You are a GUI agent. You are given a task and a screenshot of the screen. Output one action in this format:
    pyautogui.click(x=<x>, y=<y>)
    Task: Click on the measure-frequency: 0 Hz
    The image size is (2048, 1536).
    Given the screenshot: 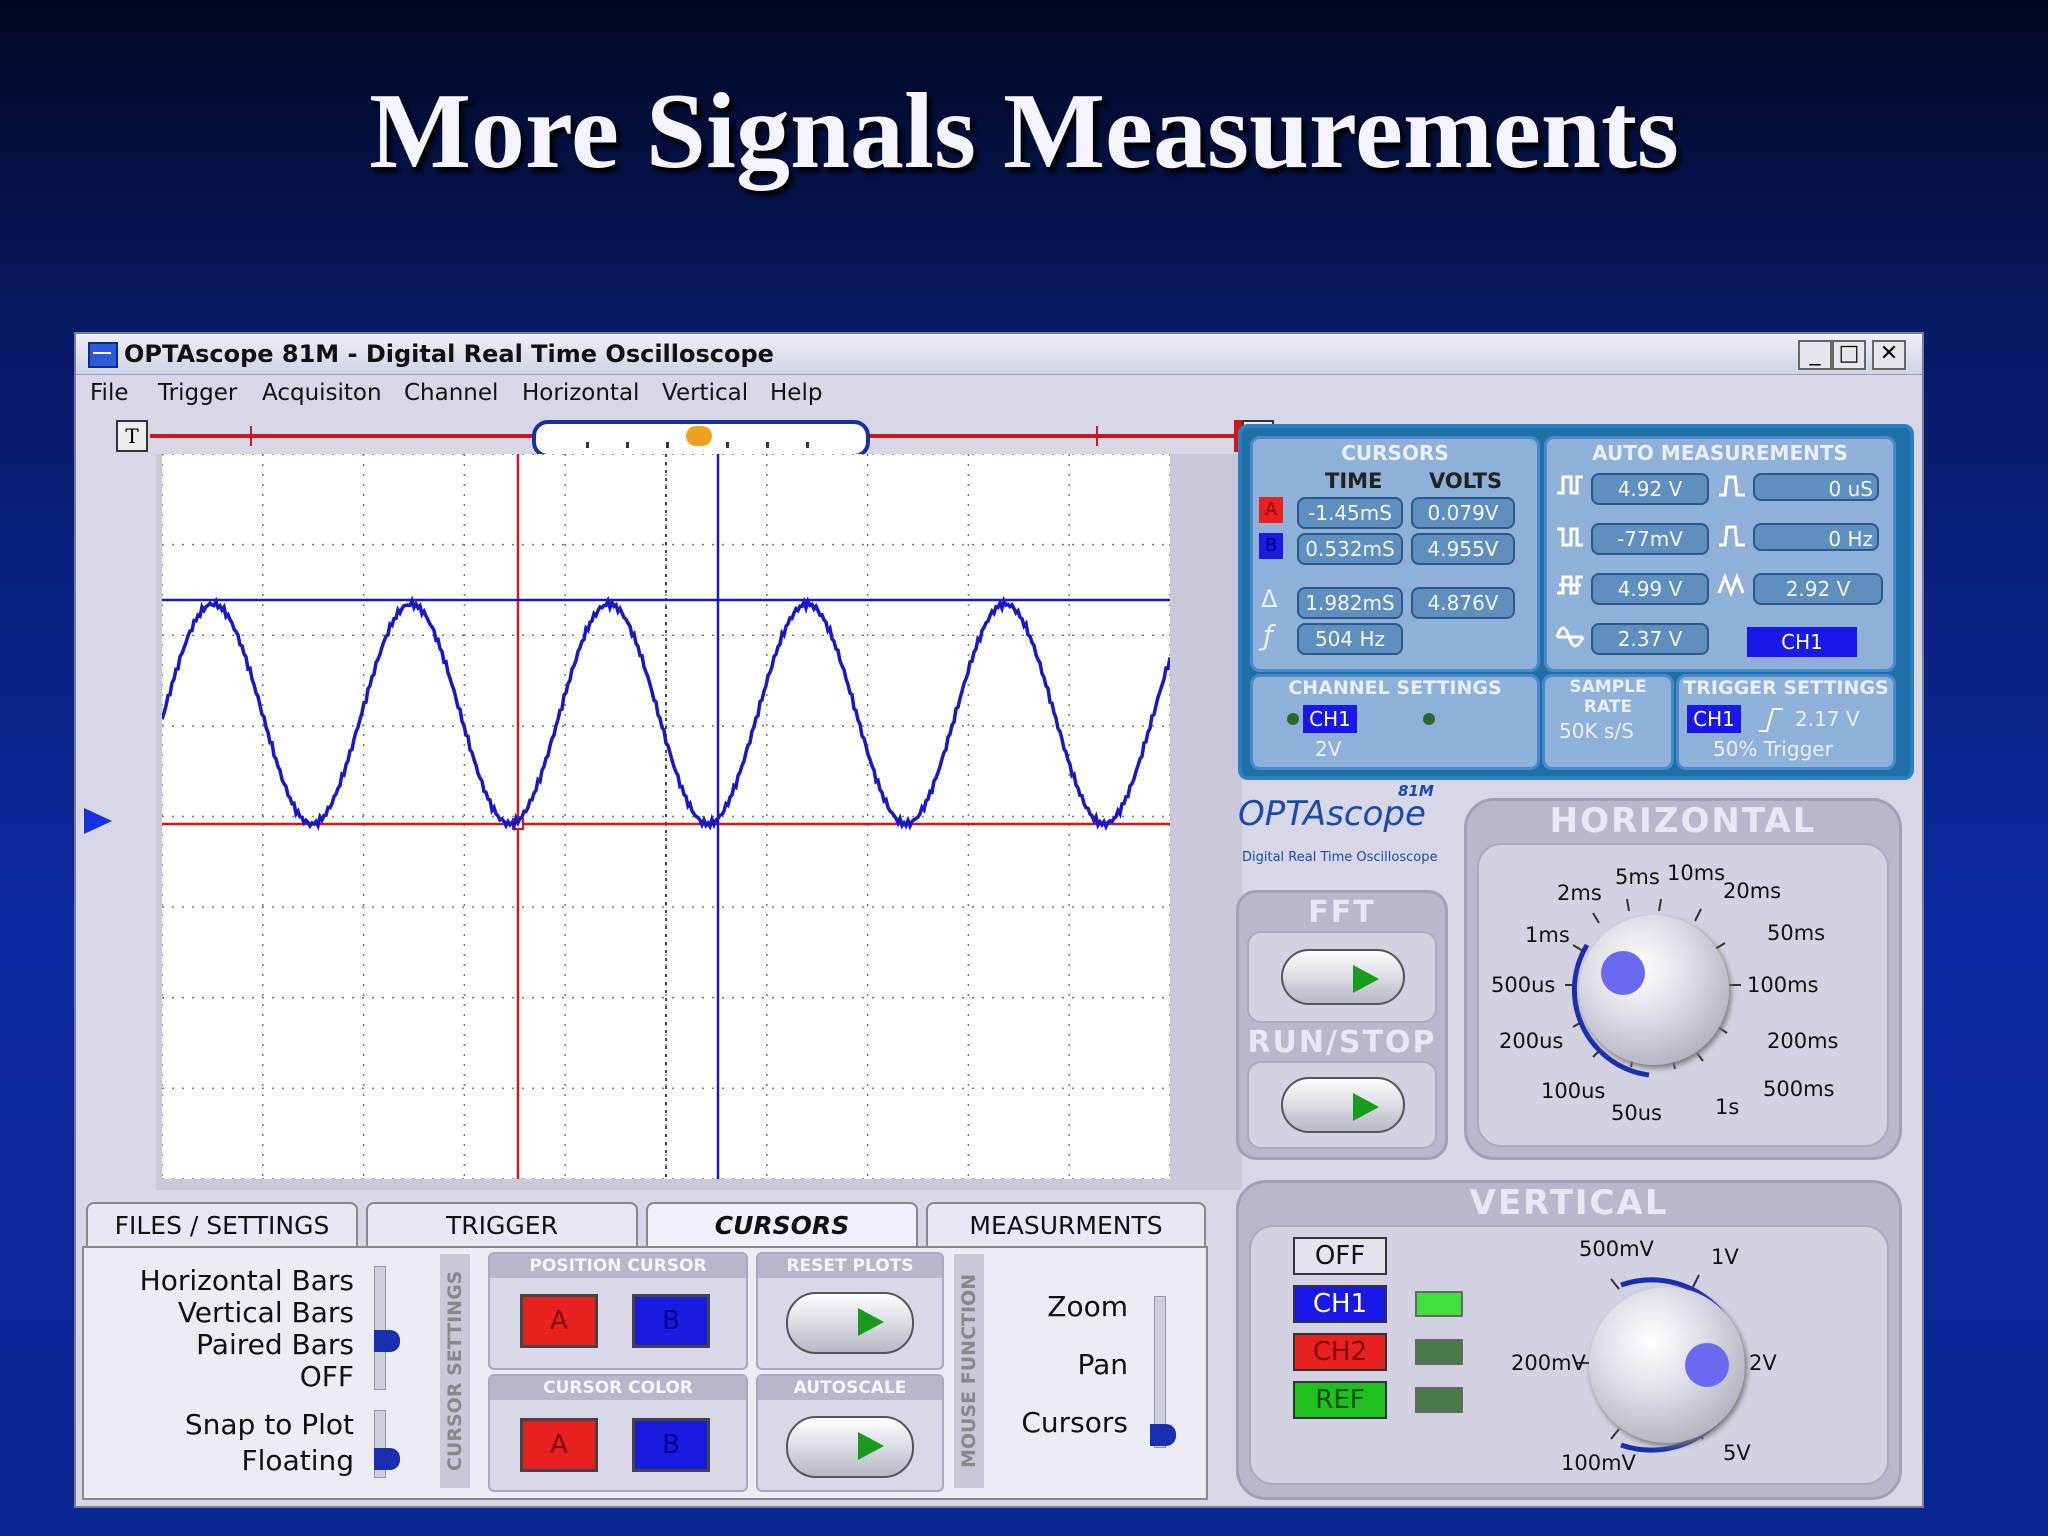 What is the action you would take?
    pyautogui.click(x=1816, y=537)
    